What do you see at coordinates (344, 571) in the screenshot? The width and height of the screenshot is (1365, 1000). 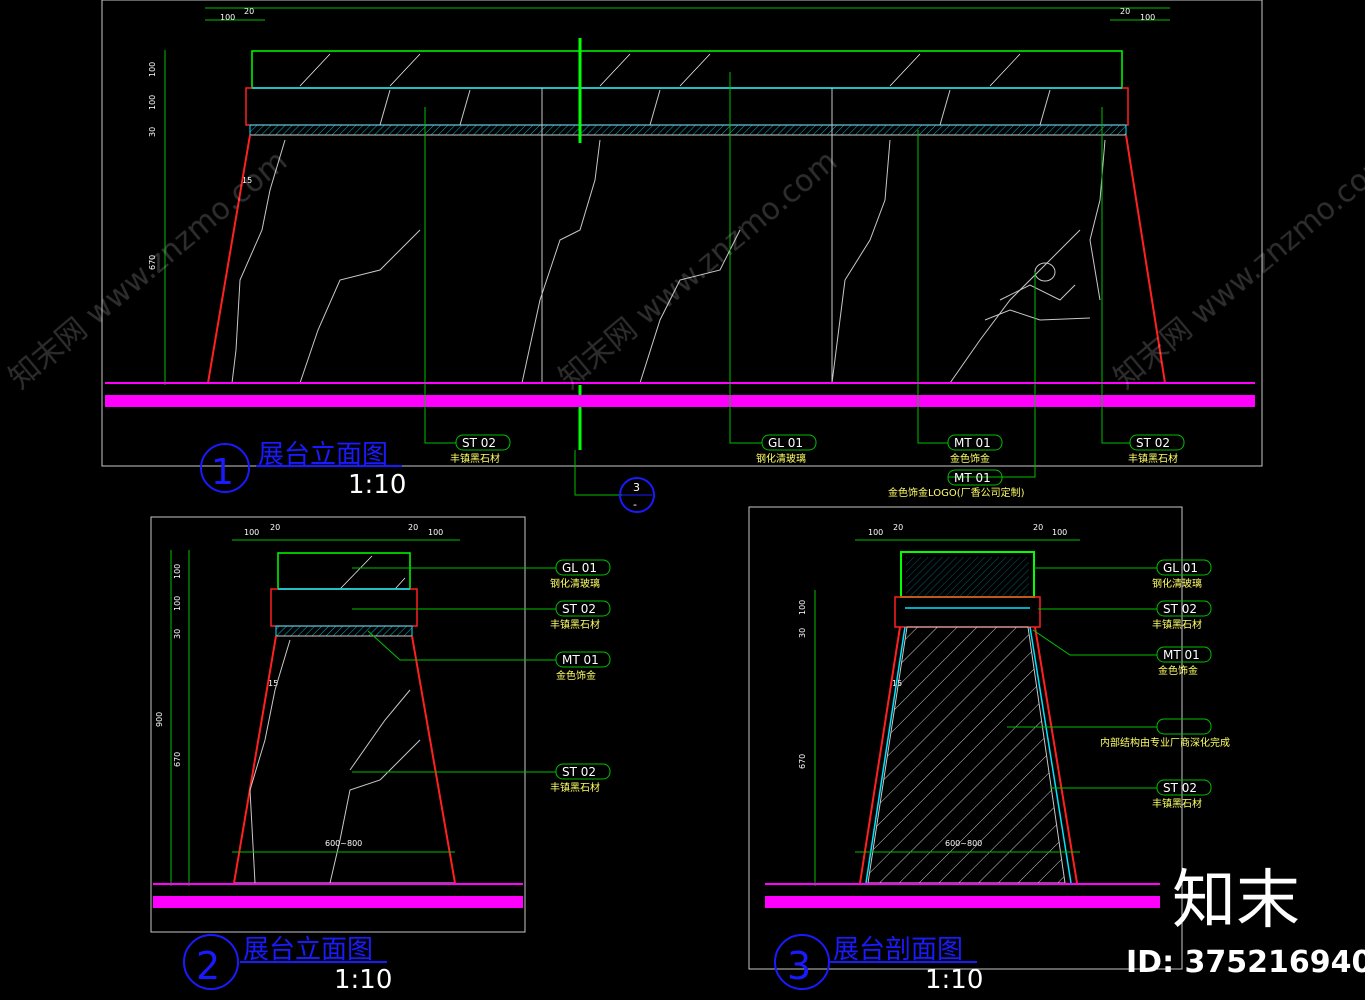 I see `v2-glass-top` at bounding box center [344, 571].